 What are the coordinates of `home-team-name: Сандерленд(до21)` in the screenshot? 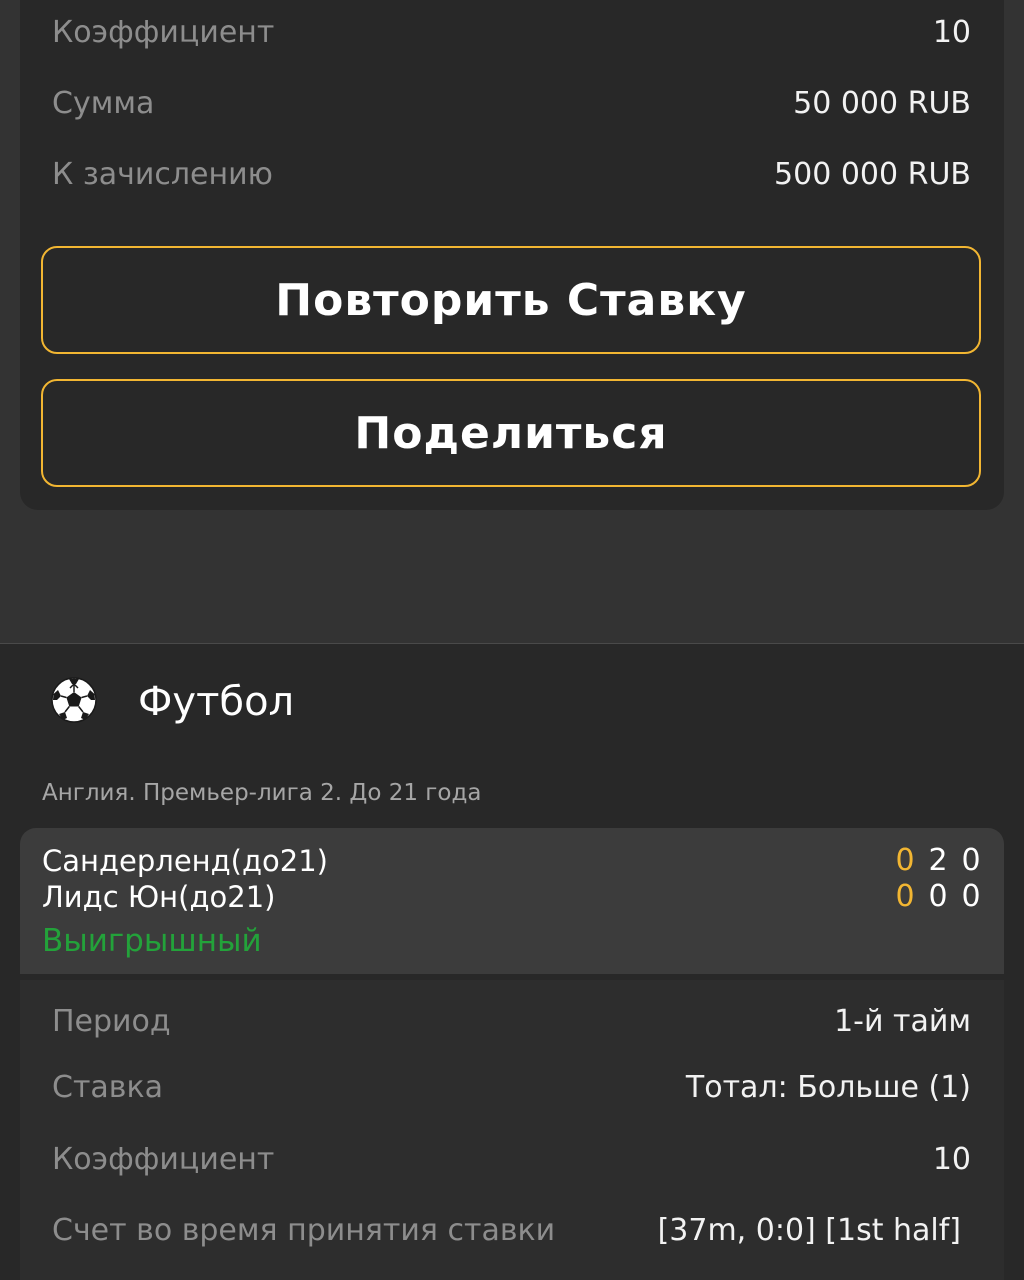 It's located at (185, 861).